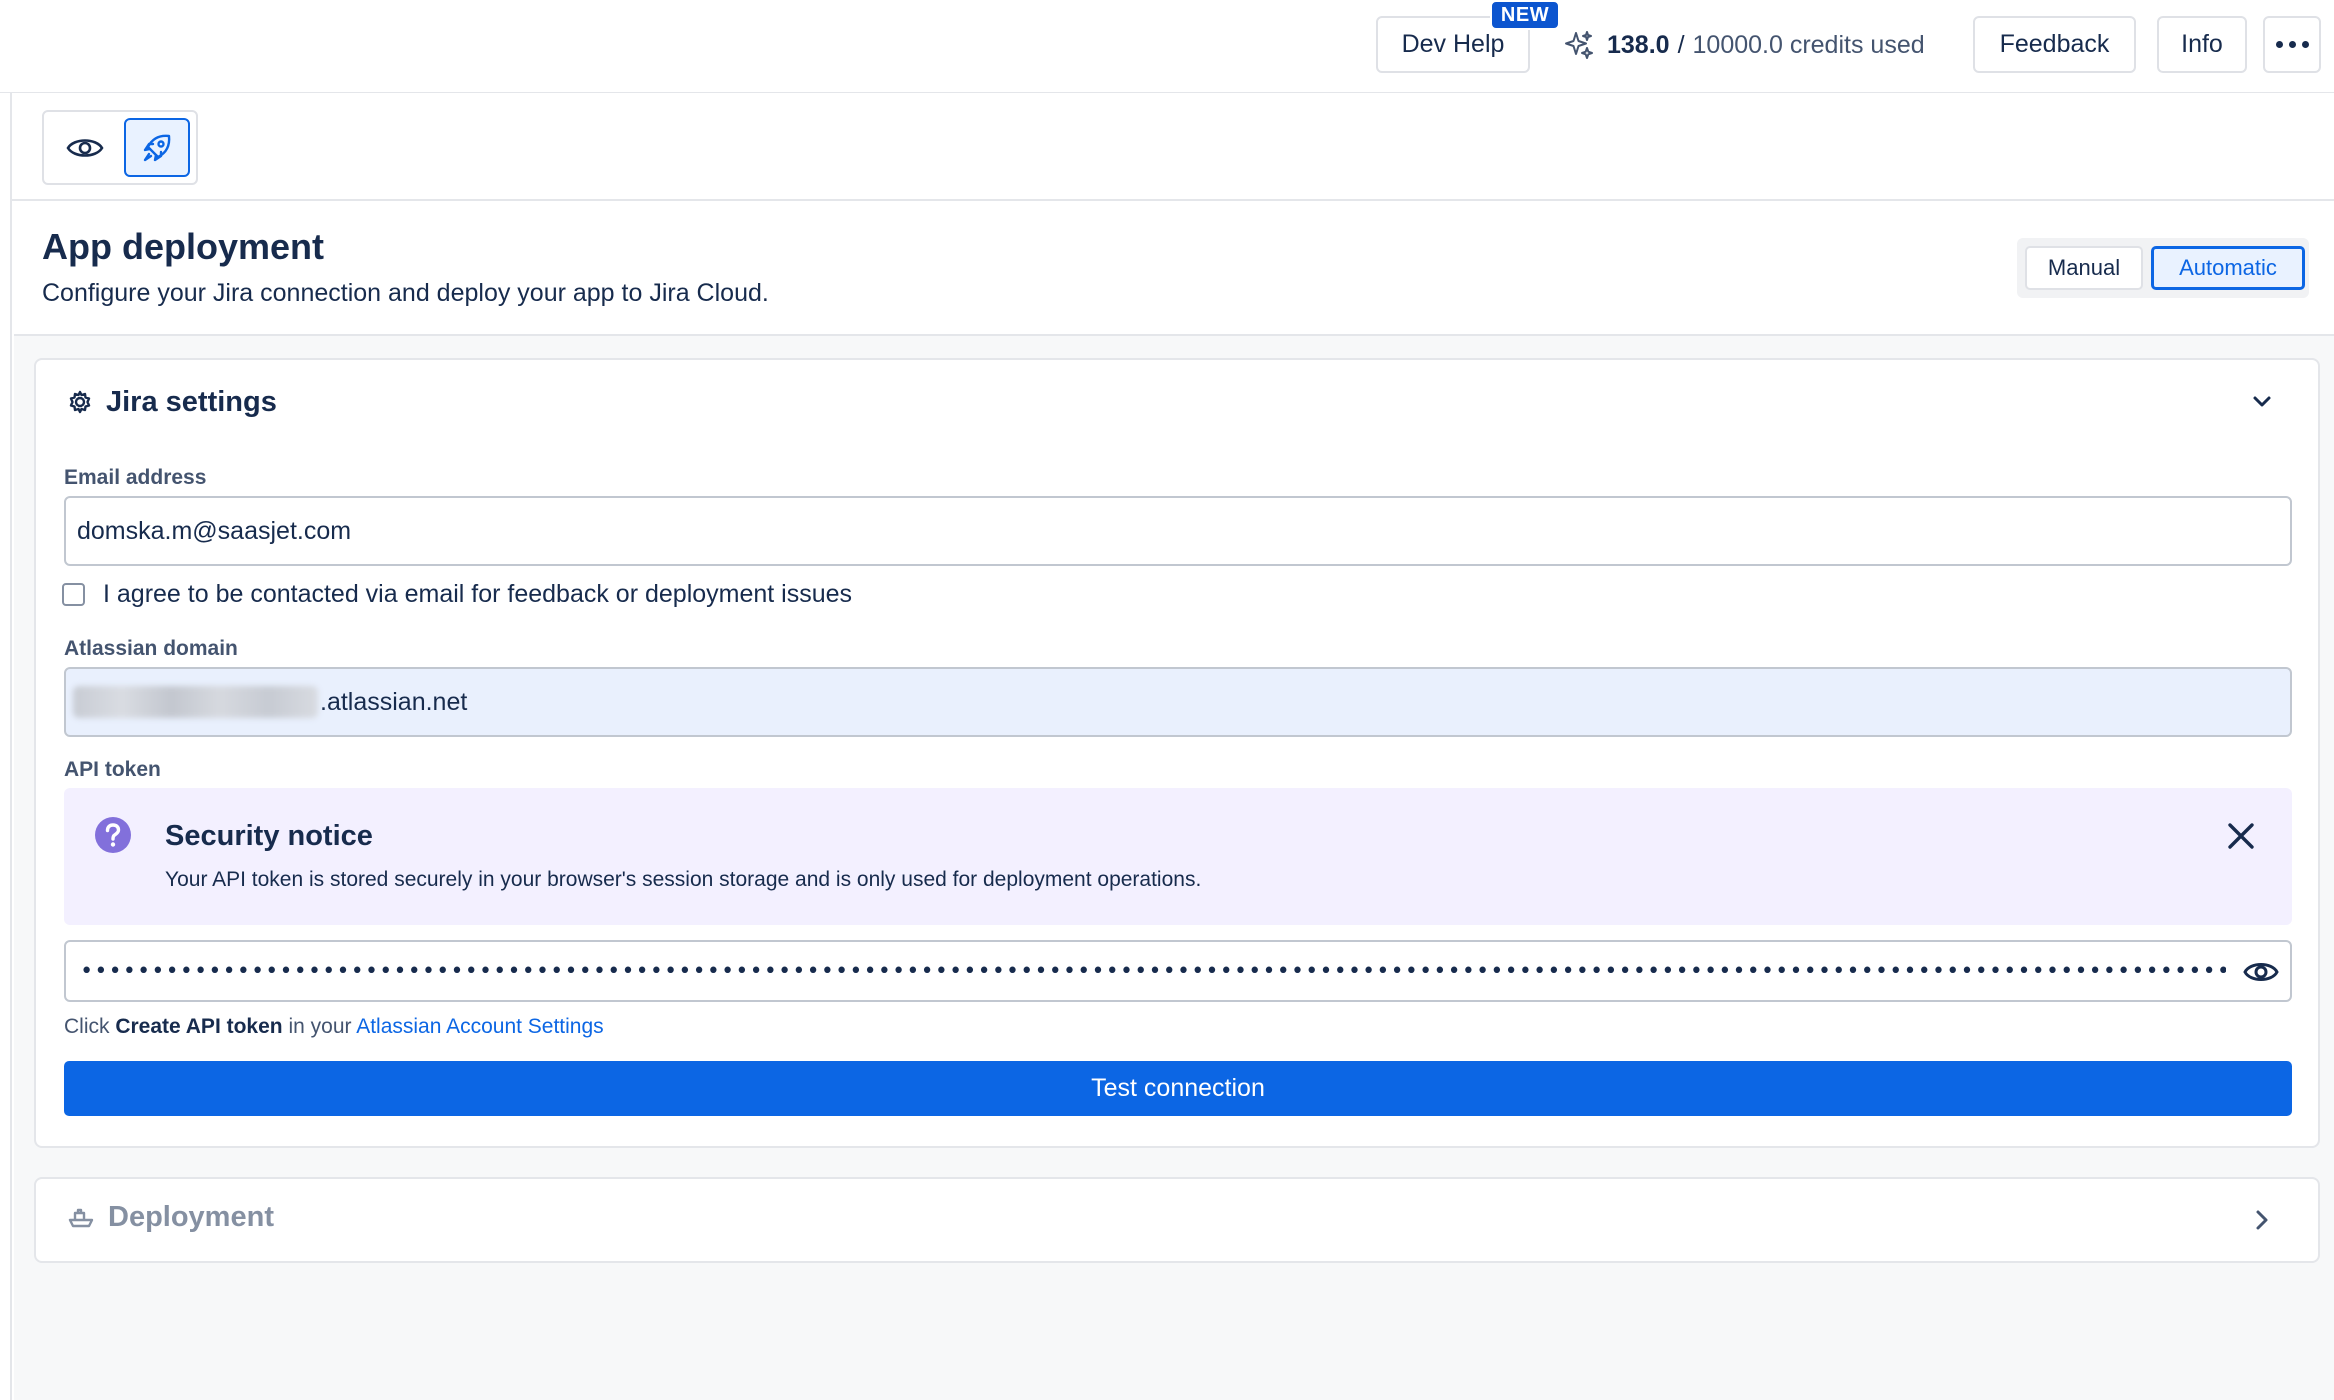 The width and height of the screenshot is (2334, 1400). I want to click on sparkles-icon, so click(1579, 45).